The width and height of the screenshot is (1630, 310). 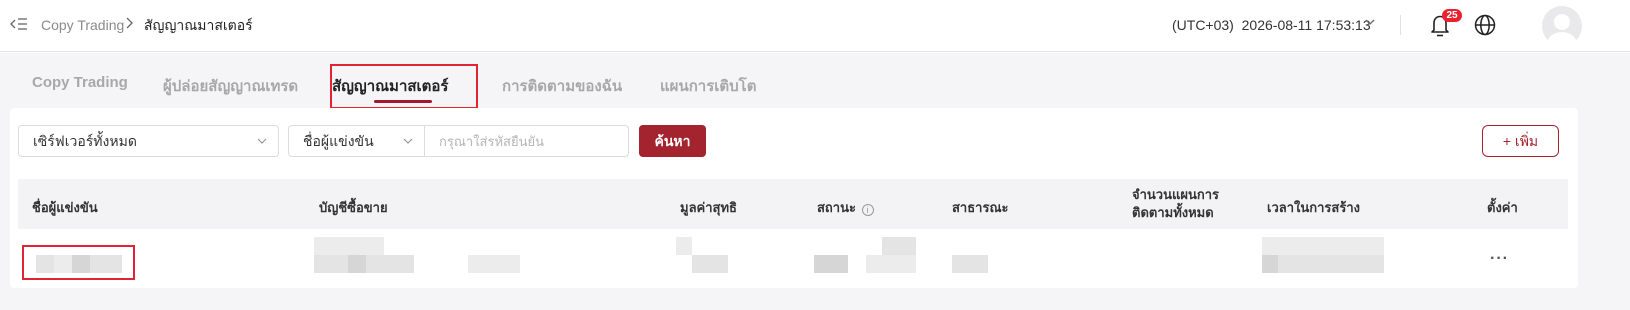 I want to click on column-header-net-value: มูลค่าสุทธิ, so click(x=708, y=207).